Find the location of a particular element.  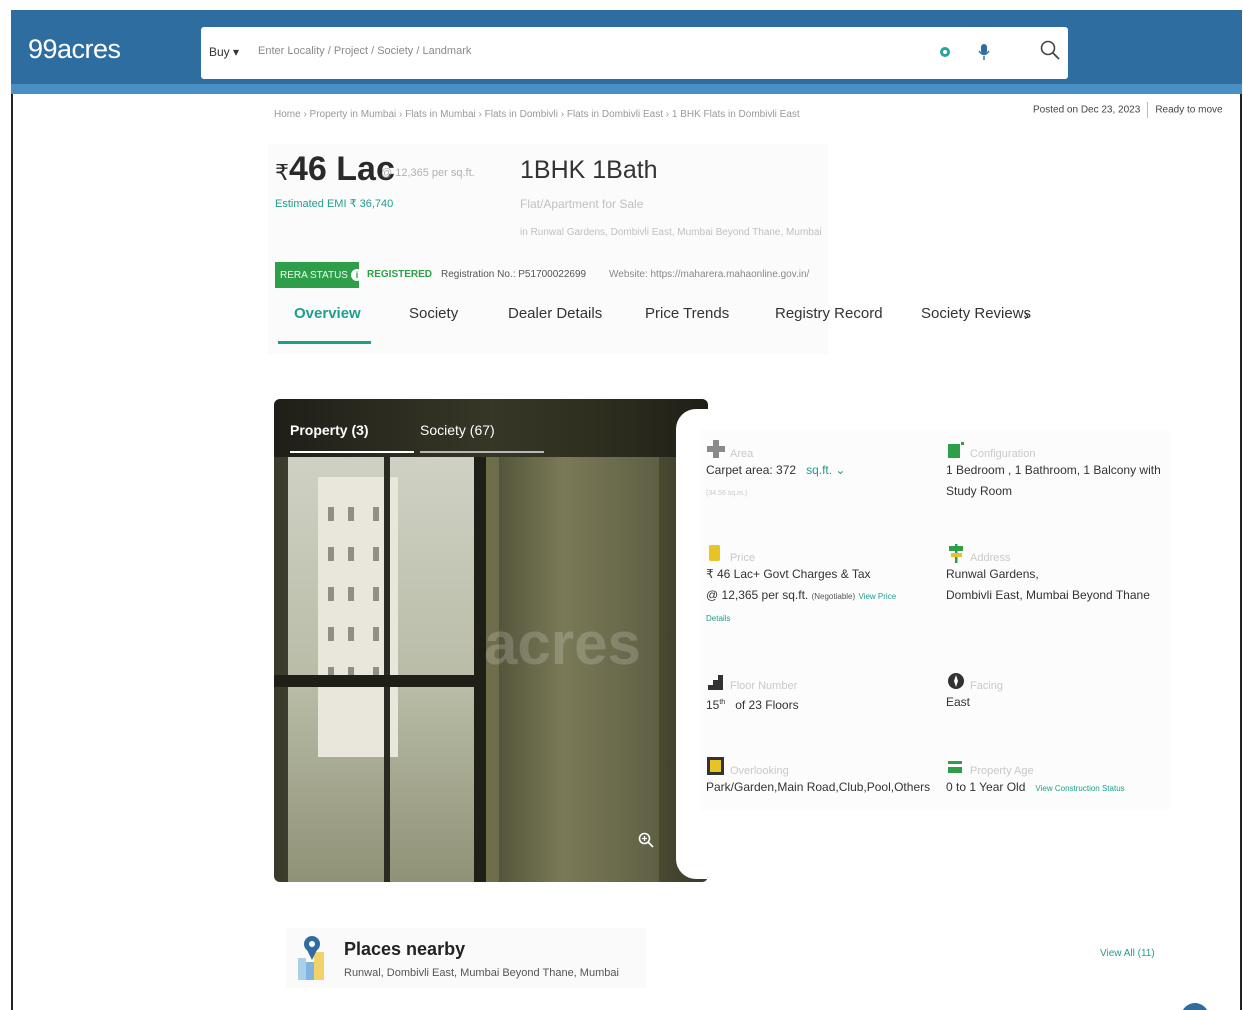

listing-price: ₹46 Lac is located at coordinates (335, 169).